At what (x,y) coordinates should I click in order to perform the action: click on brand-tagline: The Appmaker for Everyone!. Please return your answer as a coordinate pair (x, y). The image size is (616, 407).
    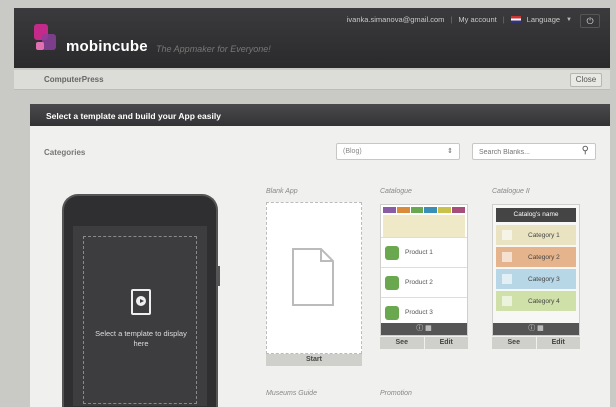
    Looking at the image, I should click on (213, 49).